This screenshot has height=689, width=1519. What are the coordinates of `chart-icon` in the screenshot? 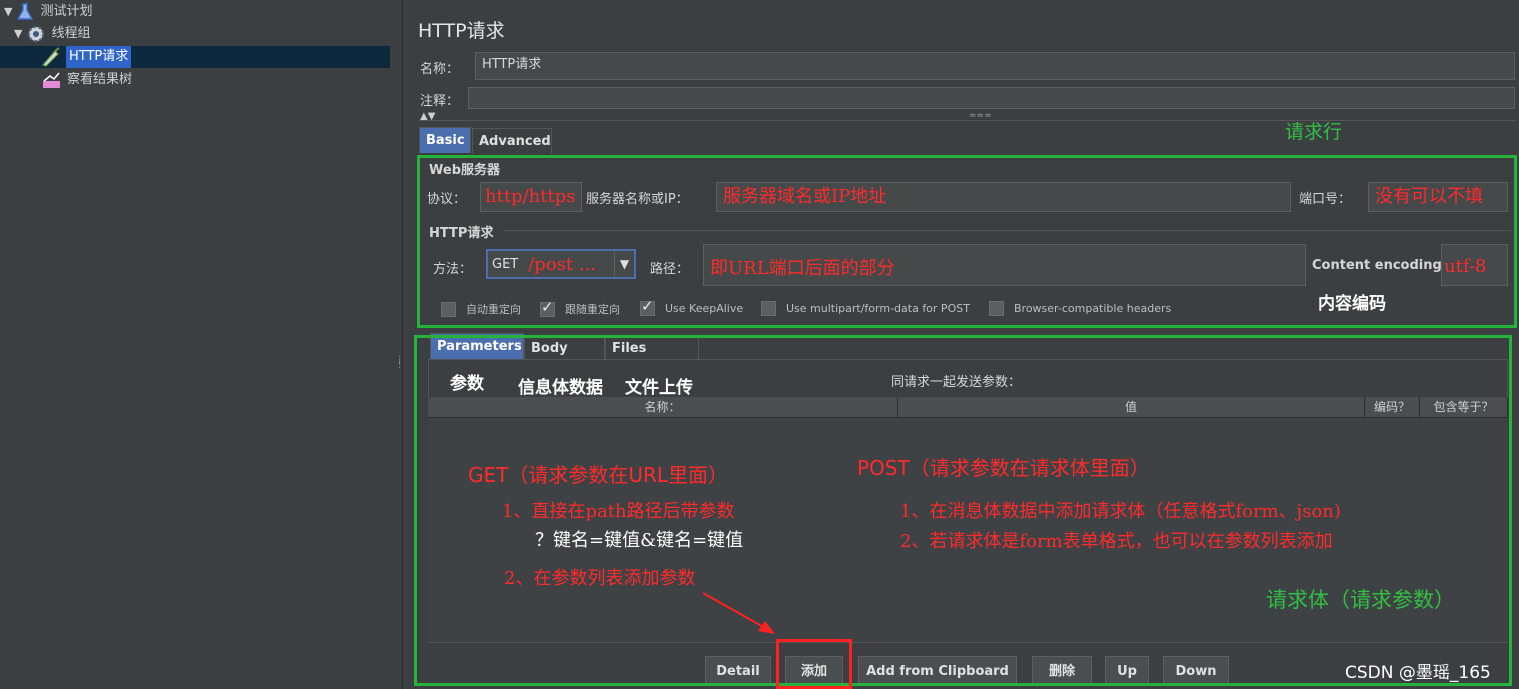 It's located at (51, 80).